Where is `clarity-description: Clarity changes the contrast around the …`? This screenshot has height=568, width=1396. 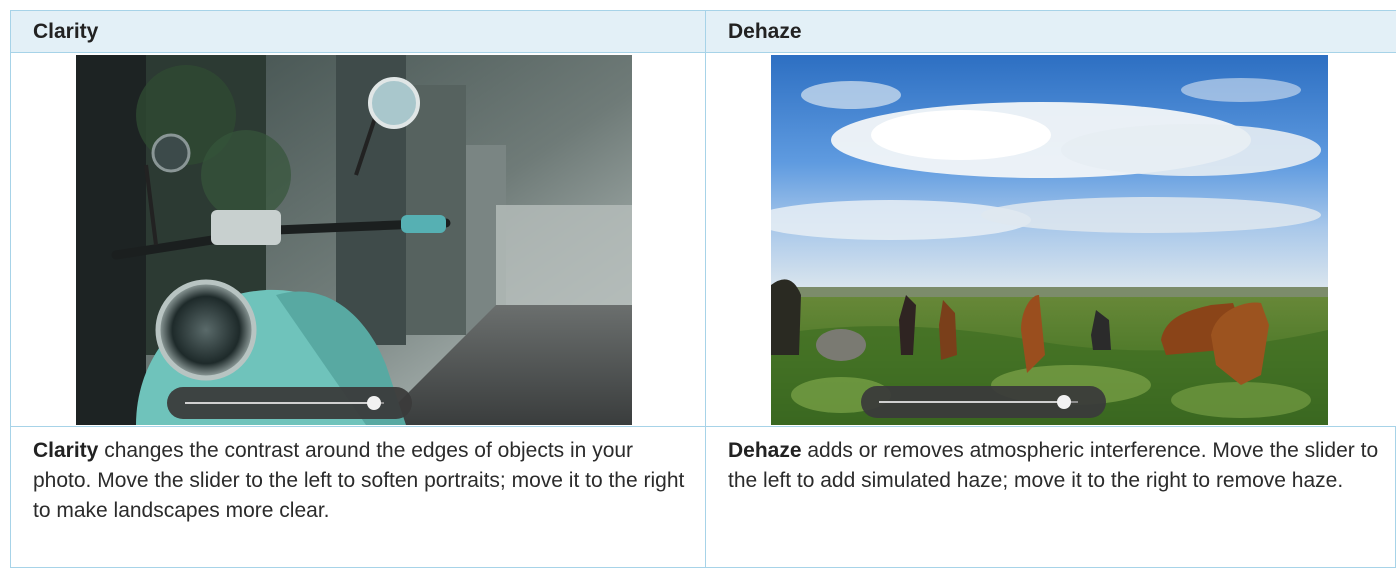
clarity-description: Clarity changes the contrast around the … is located at coordinates (358, 497).